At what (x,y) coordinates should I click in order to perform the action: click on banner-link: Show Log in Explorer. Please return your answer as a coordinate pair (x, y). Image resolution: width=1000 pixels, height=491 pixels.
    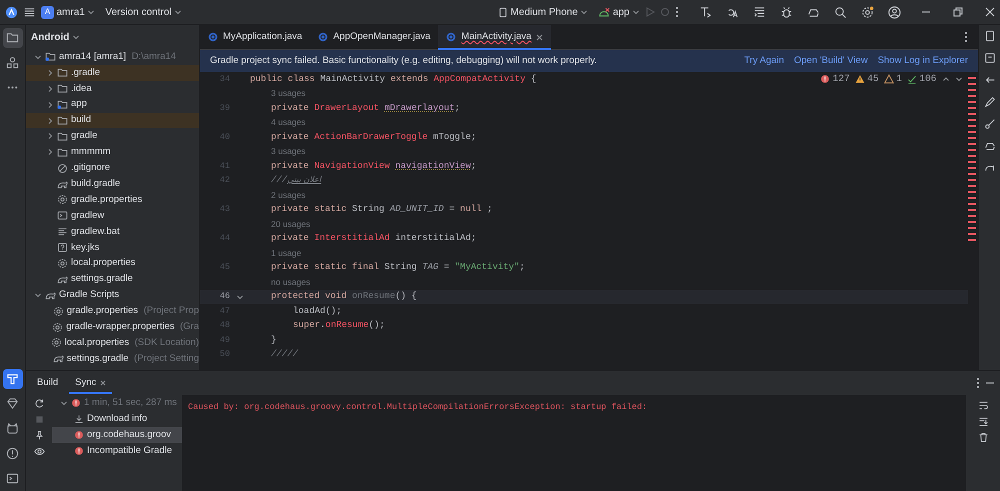
    Looking at the image, I should click on (923, 61).